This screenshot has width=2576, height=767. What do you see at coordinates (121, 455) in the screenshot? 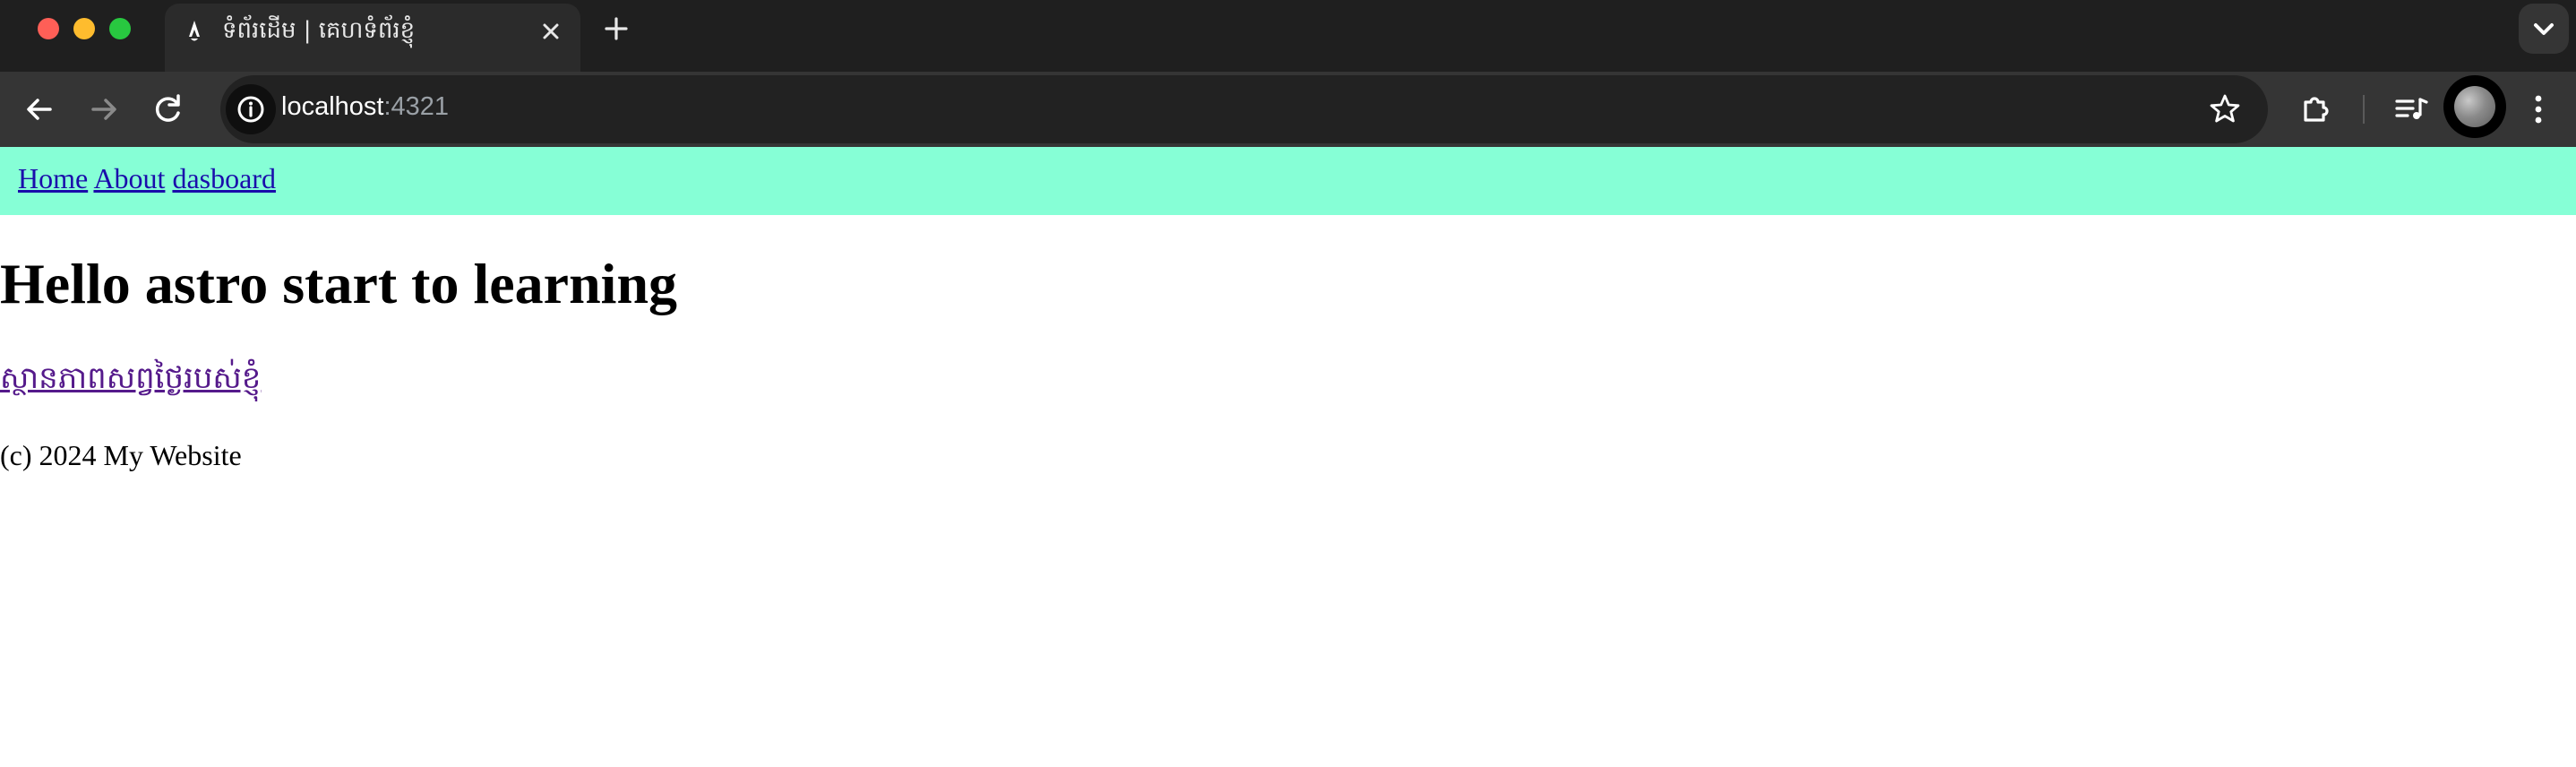
I see `footer-copyright: (c) 2024 My Website` at bounding box center [121, 455].